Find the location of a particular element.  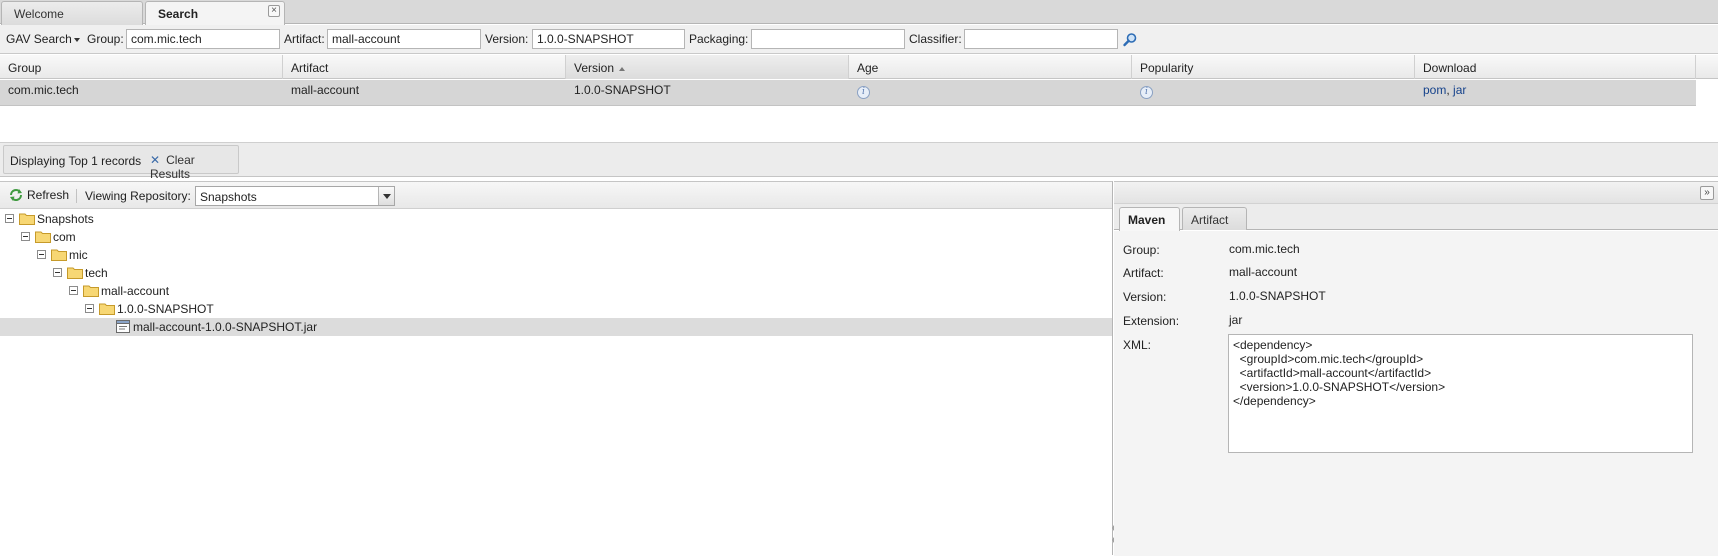

detail-extension-label: Extension: is located at coordinates (1151, 321).